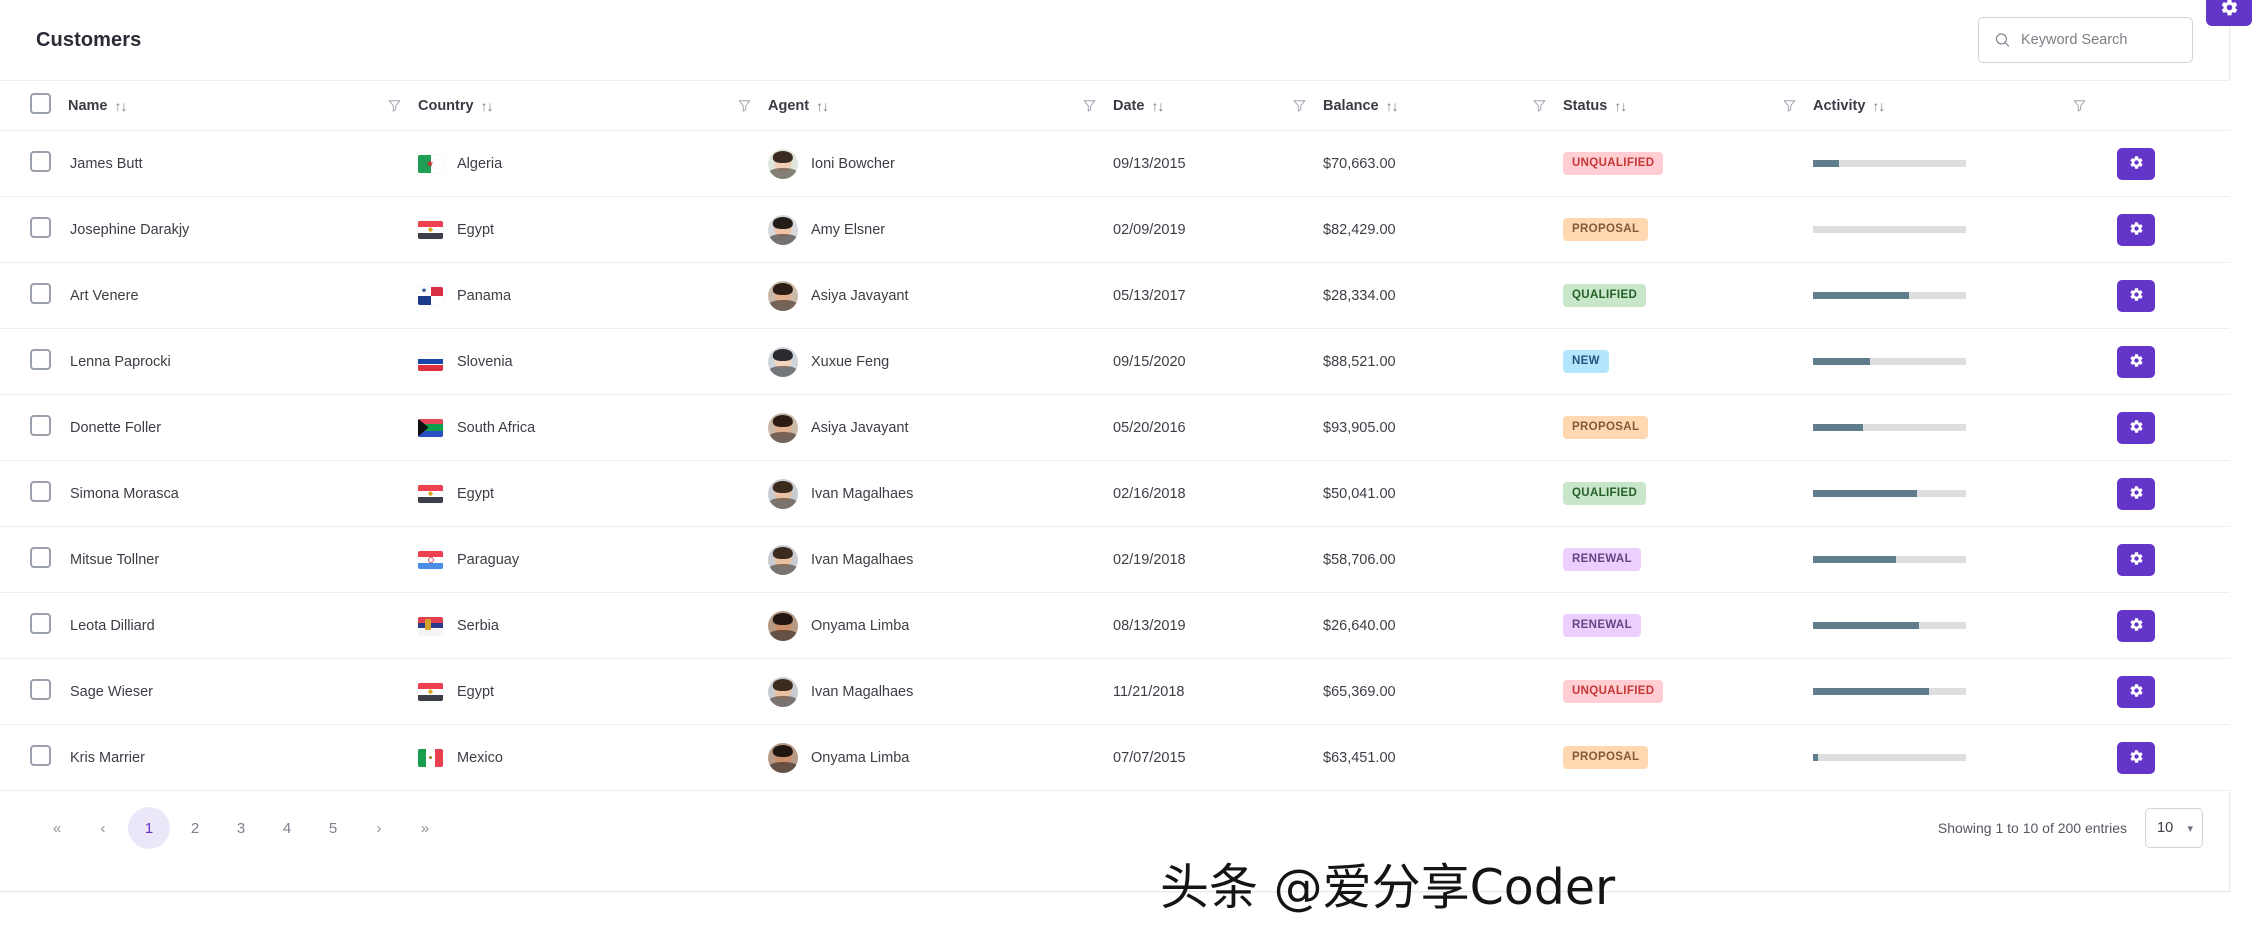 The height and width of the screenshot is (935, 2256). What do you see at coordinates (1443, 105) in the screenshot?
I see `column-header-balance: Balance ↑↓` at bounding box center [1443, 105].